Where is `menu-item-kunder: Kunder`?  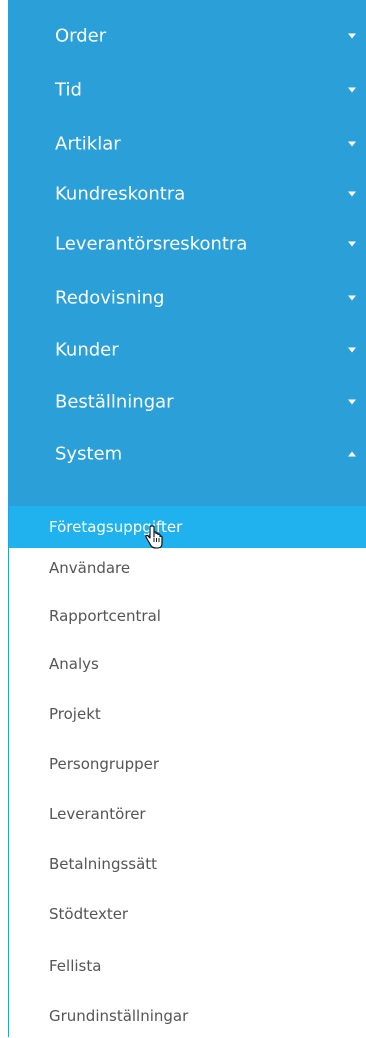 menu-item-kunder: Kunder is located at coordinates (187, 350).